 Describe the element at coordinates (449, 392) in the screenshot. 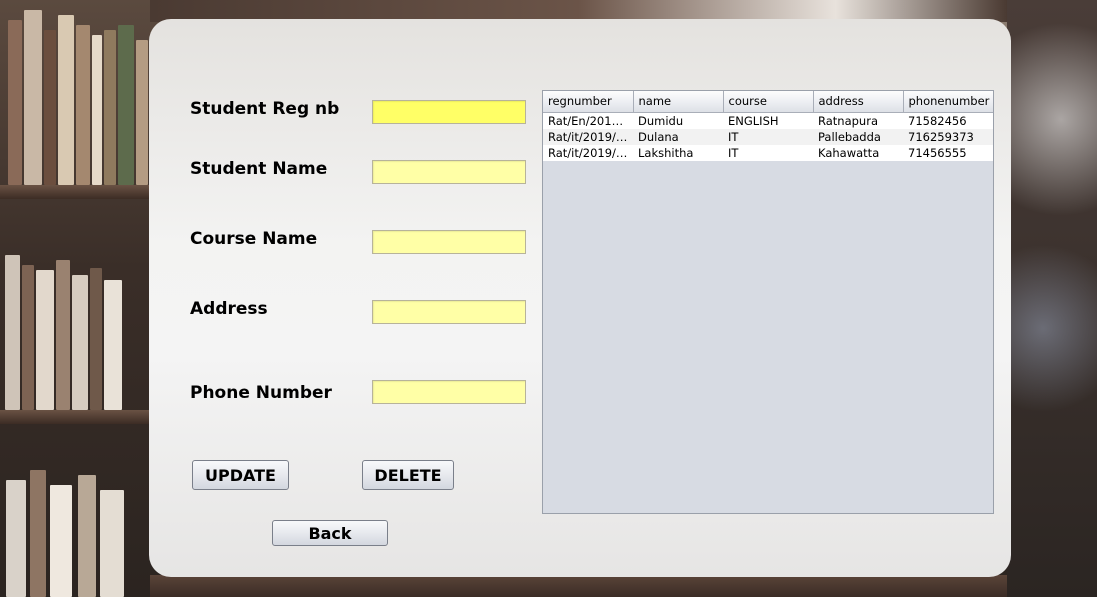

I see `phone-number-input` at that location.